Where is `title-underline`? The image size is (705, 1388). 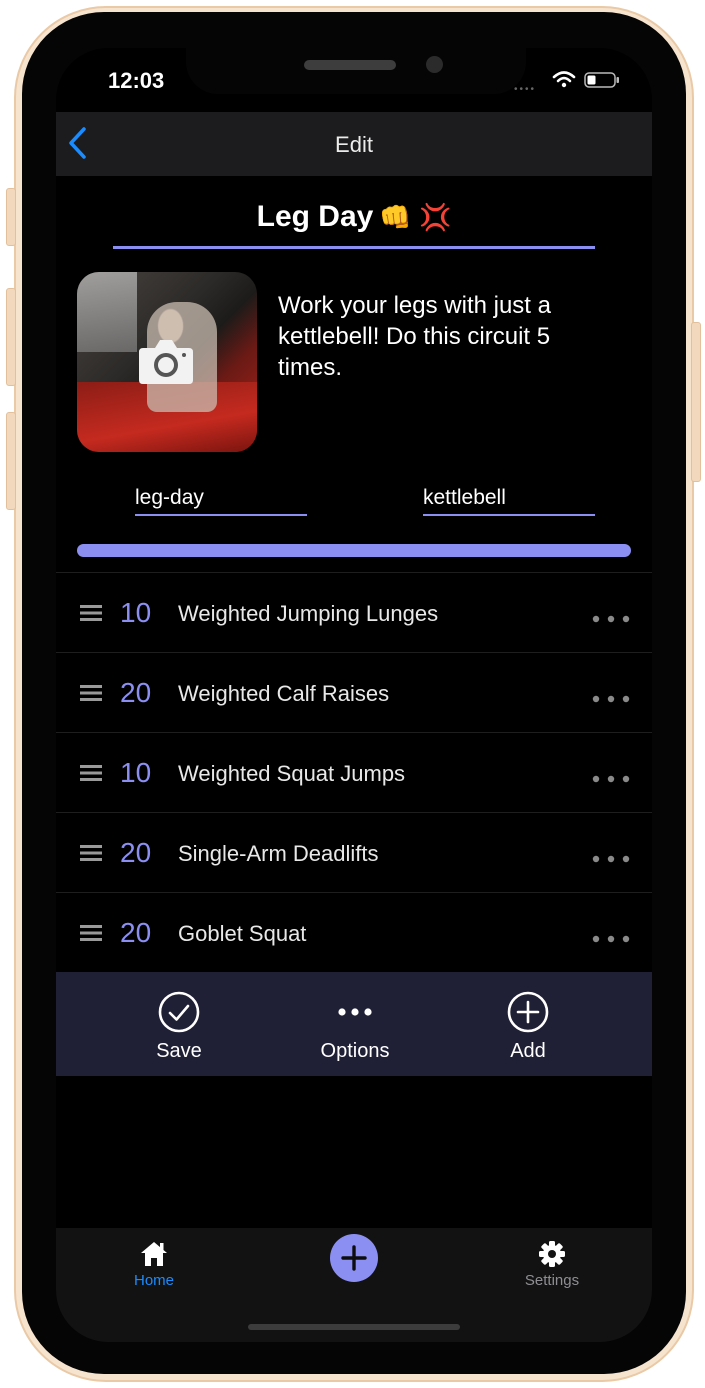
title-underline is located at coordinates (354, 247).